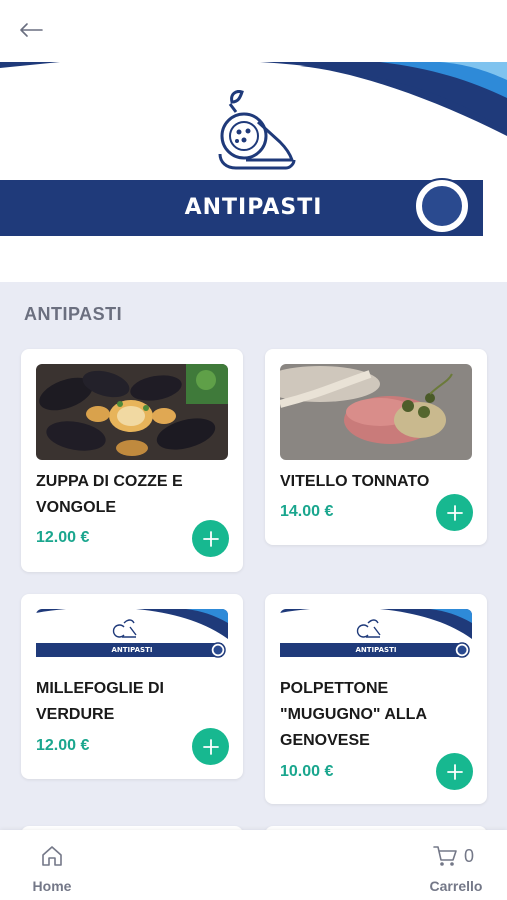 The height and width of the screenshot is (900, 507). I want to click on product-card: ZUPPA DI COZZE E VONGOLE 12.00 €, so click(132, 460).